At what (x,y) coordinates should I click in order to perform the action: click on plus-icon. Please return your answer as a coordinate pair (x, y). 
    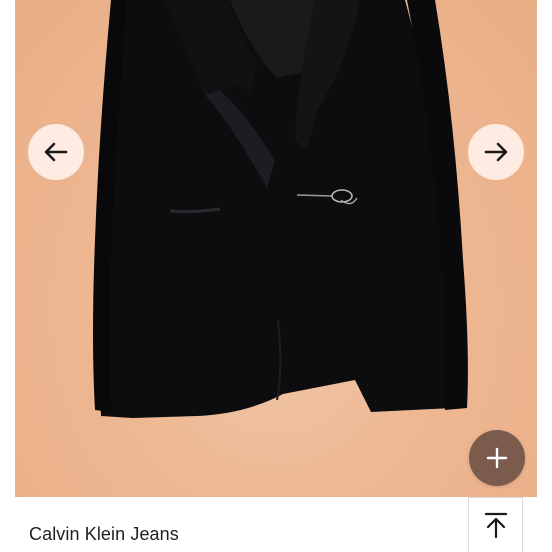
    Looking at the image, I should click on (497, 458).